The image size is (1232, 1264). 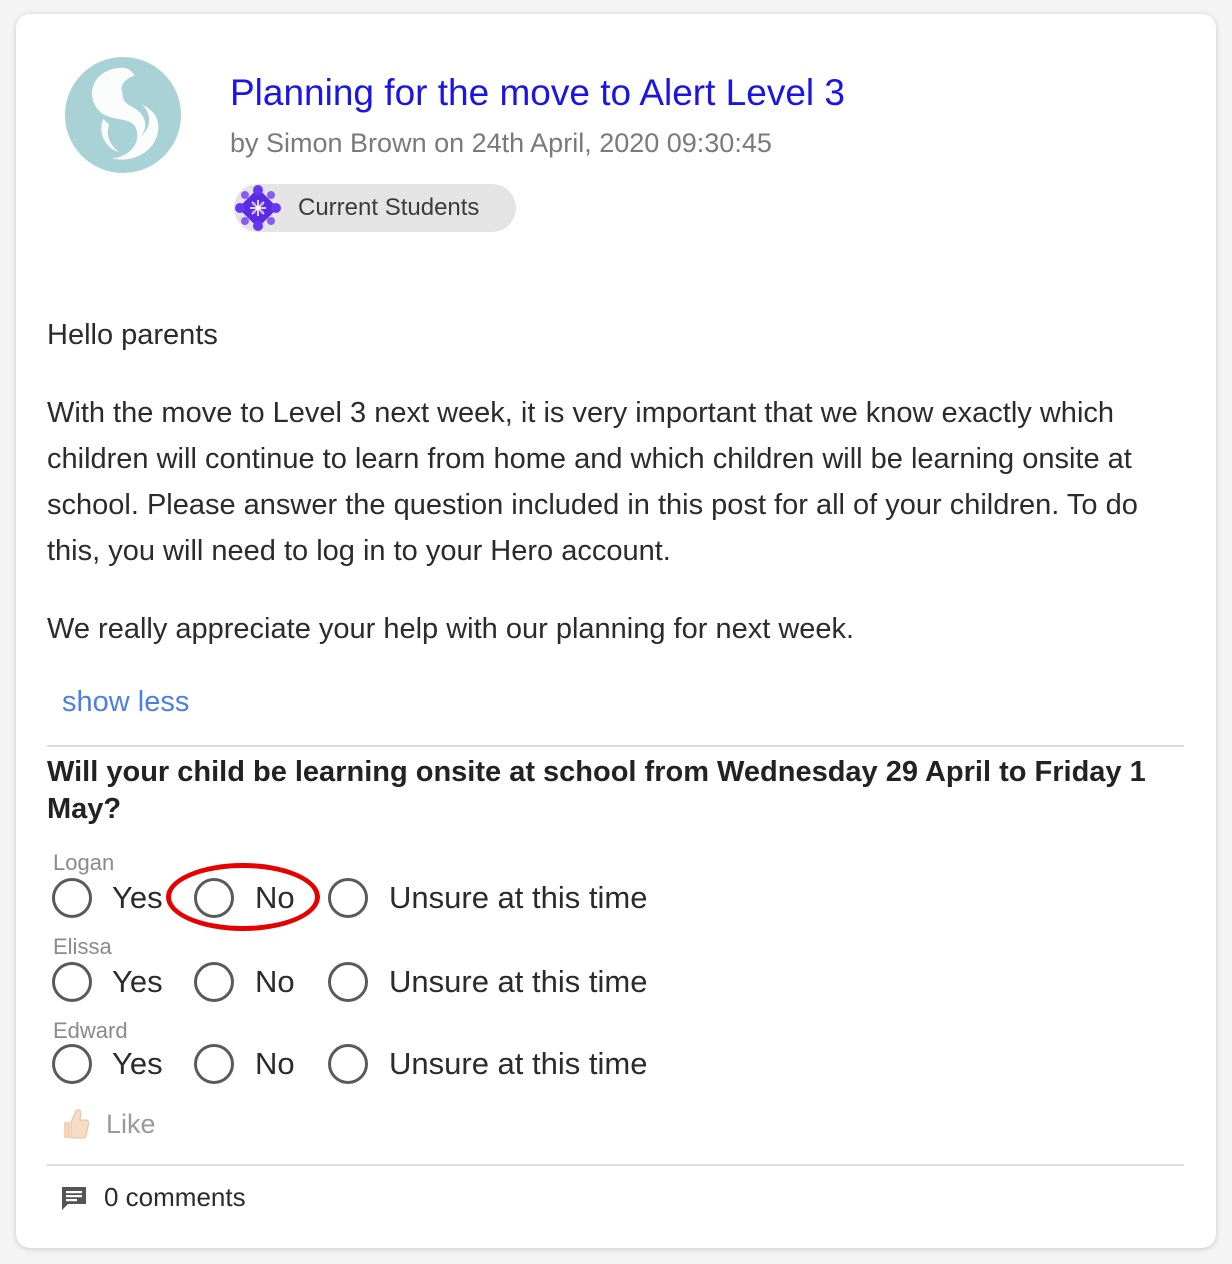 What do you see at coordinates (77, 1124) in the screenshot?
I see `thumbs-up-icon` at bounding box center [77, 1124].